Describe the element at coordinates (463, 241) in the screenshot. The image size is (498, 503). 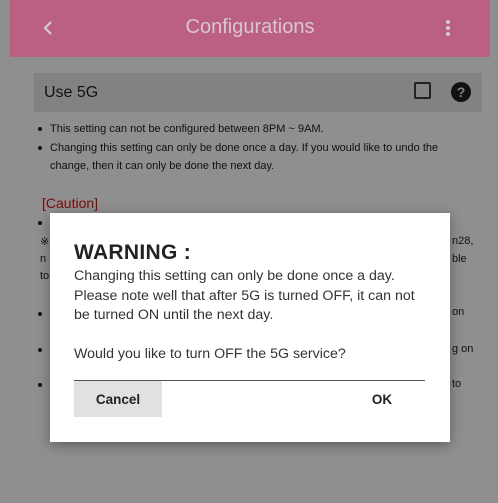
I see `caution-fragment: n28,` at that location.